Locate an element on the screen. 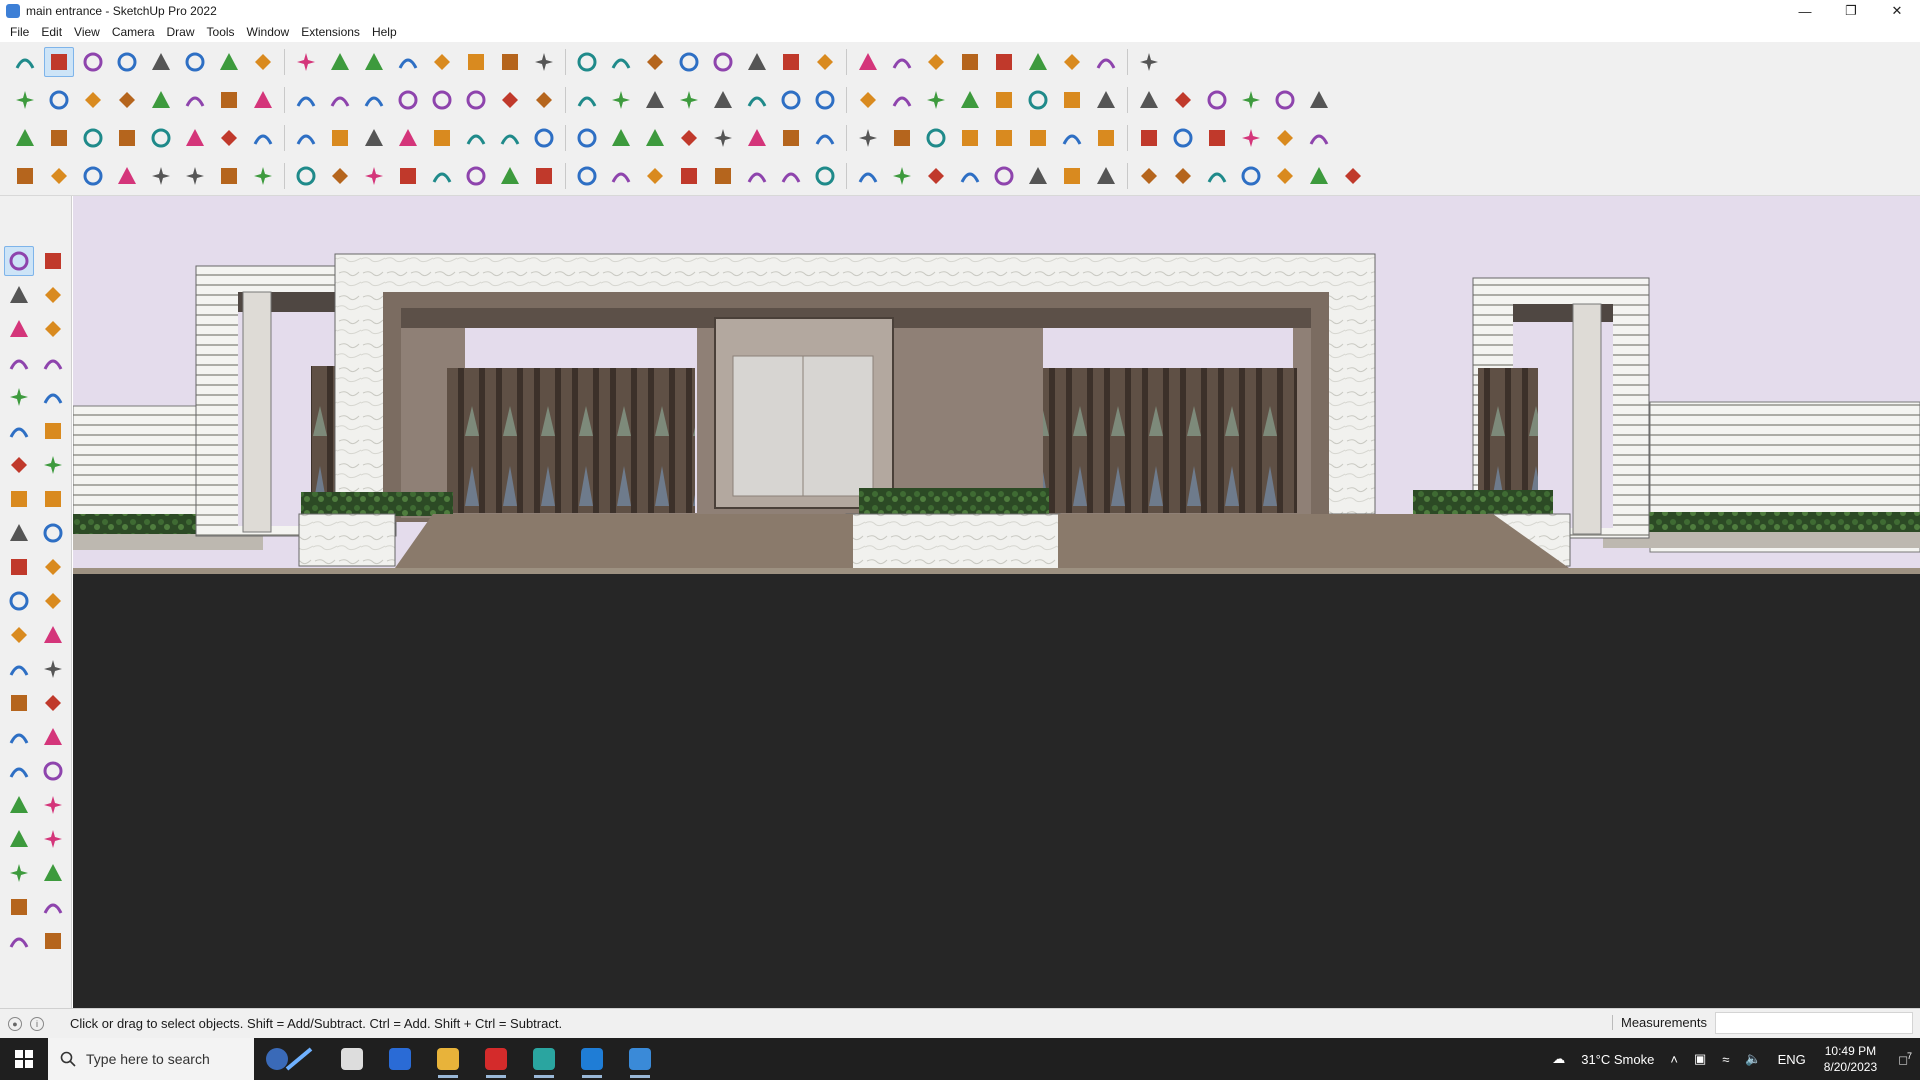 This screenshot has width=1920, height=1080. arc-icon is located at coordinates (970, 100).